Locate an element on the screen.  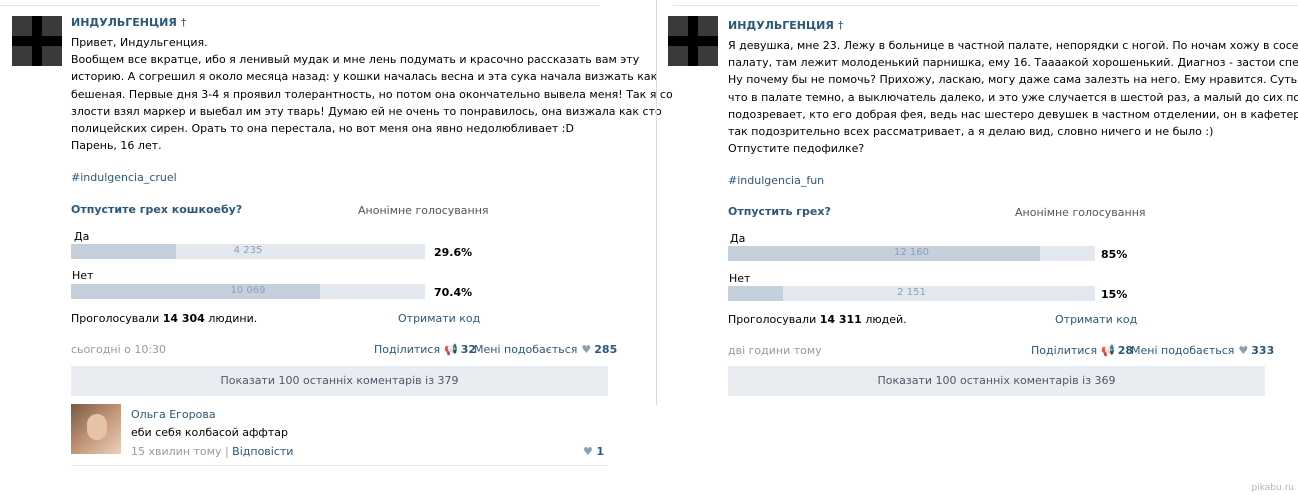
comment-meta: 15 хвилин тому | Відповісти is located at coordinates (212, 451).